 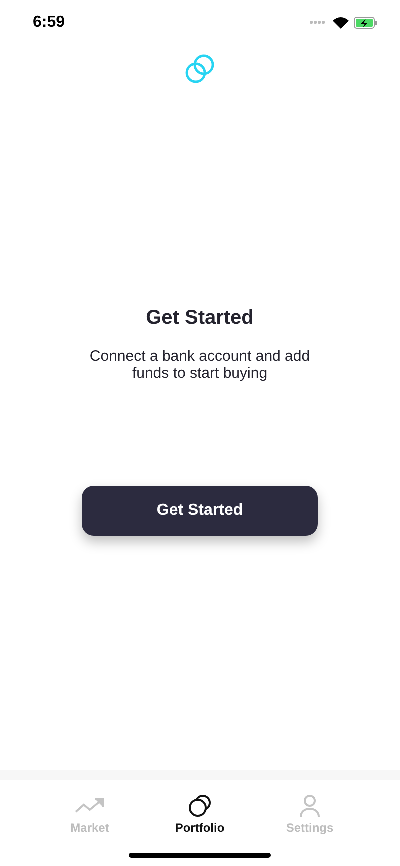 What do you see at coordinates (341, 23) in the screenshot?
I see `wifi-icon` at bounding box center [341, 23].